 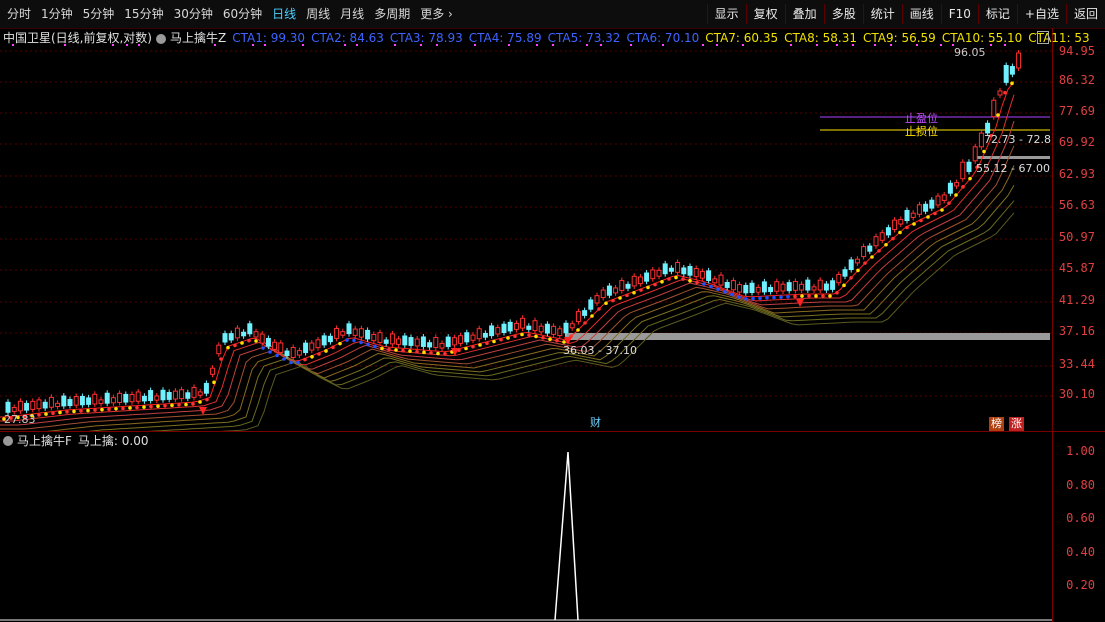 What do you see at coordinates (284, 14) in the screenshot?
I see `tab-daily: 日线` at bounding box center [284, 14].